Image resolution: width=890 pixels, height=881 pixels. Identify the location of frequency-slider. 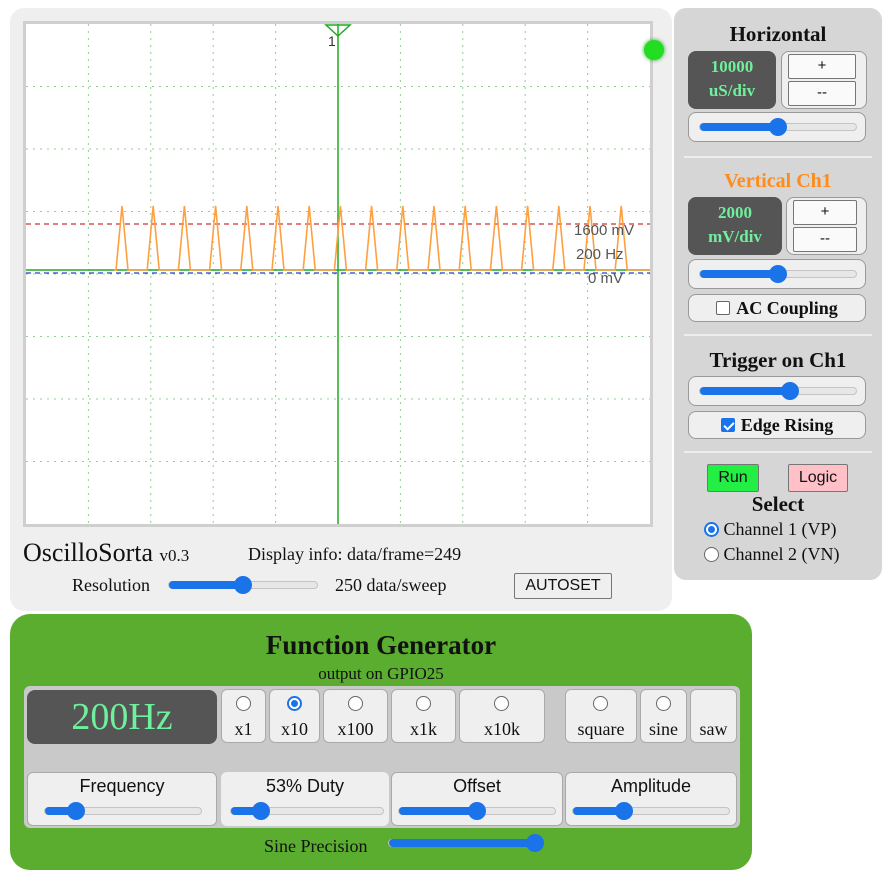
(123, 811).